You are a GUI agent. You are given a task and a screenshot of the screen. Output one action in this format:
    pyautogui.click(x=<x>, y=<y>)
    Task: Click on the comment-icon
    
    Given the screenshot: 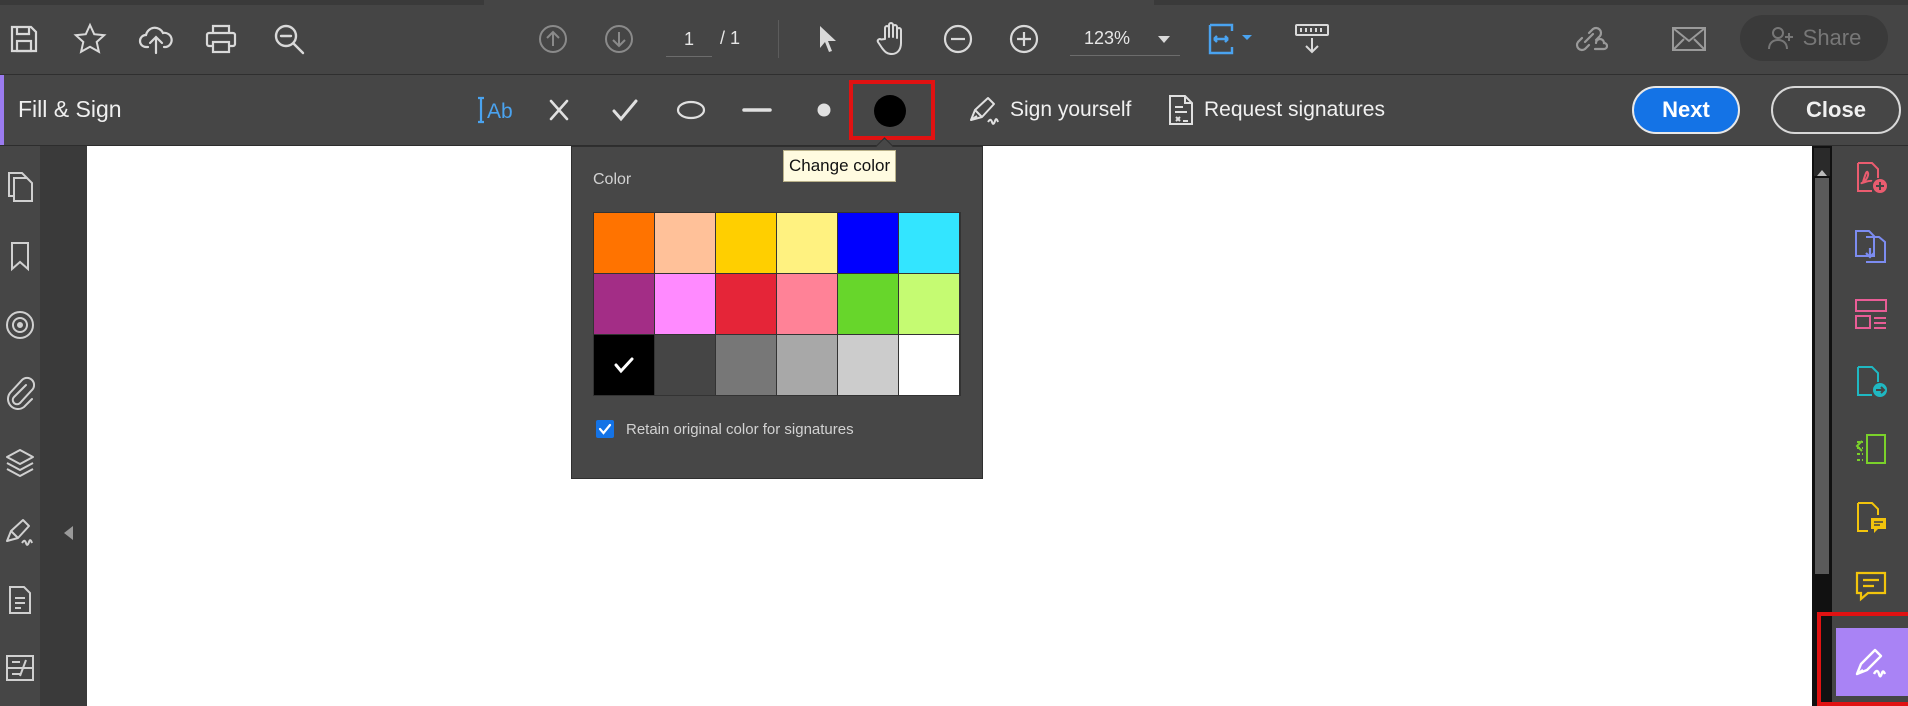 What is the action you would take?
    pyautogui.click(x=1871, y=586)
    